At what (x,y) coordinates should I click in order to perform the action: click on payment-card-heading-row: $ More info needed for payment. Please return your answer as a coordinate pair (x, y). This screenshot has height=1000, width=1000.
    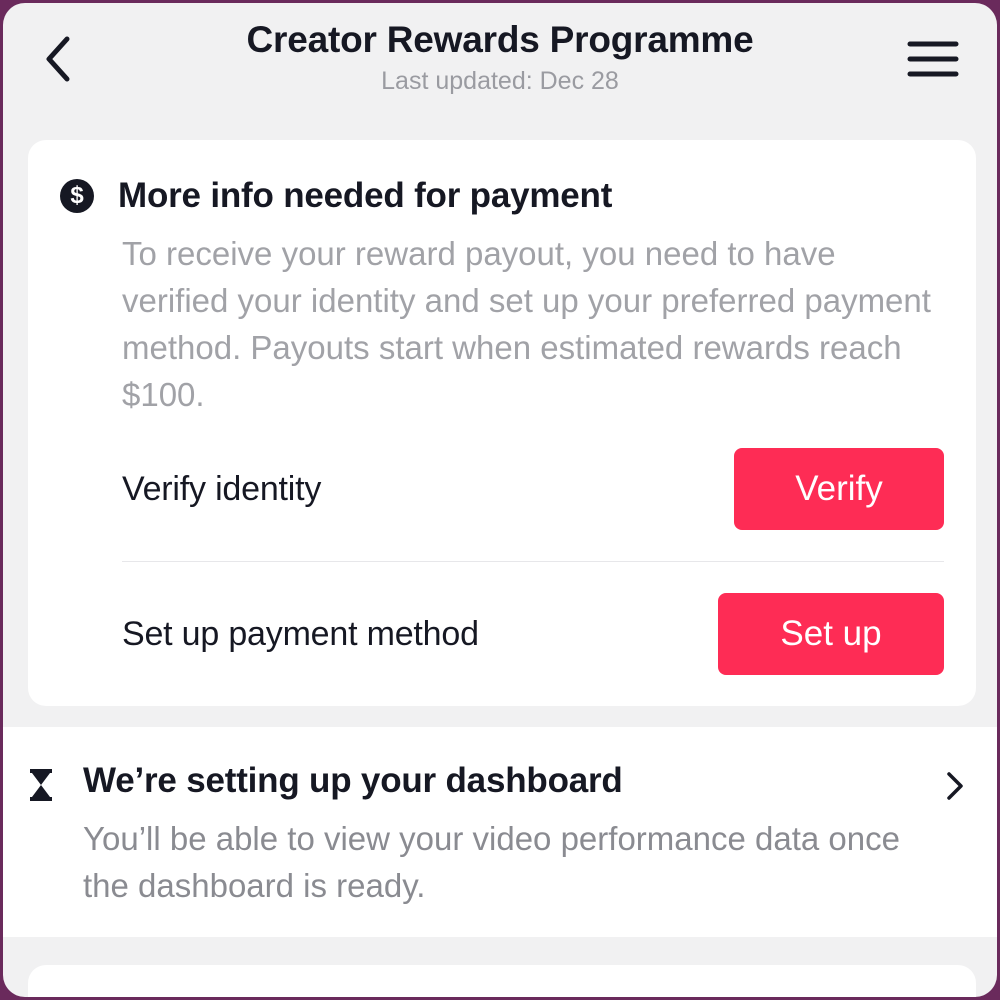
    Looking at the image, I should click on (336, 196).